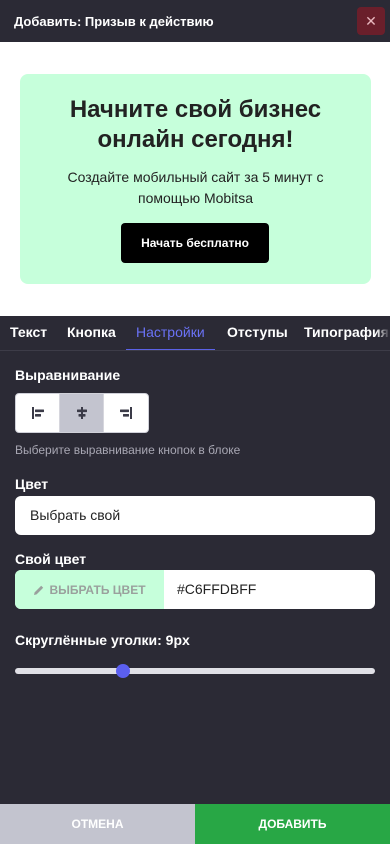  Describe the element at coordinates (114, 21) in the screenshot. I see `modal-title: Добавить: Призыв к действию` at that location.